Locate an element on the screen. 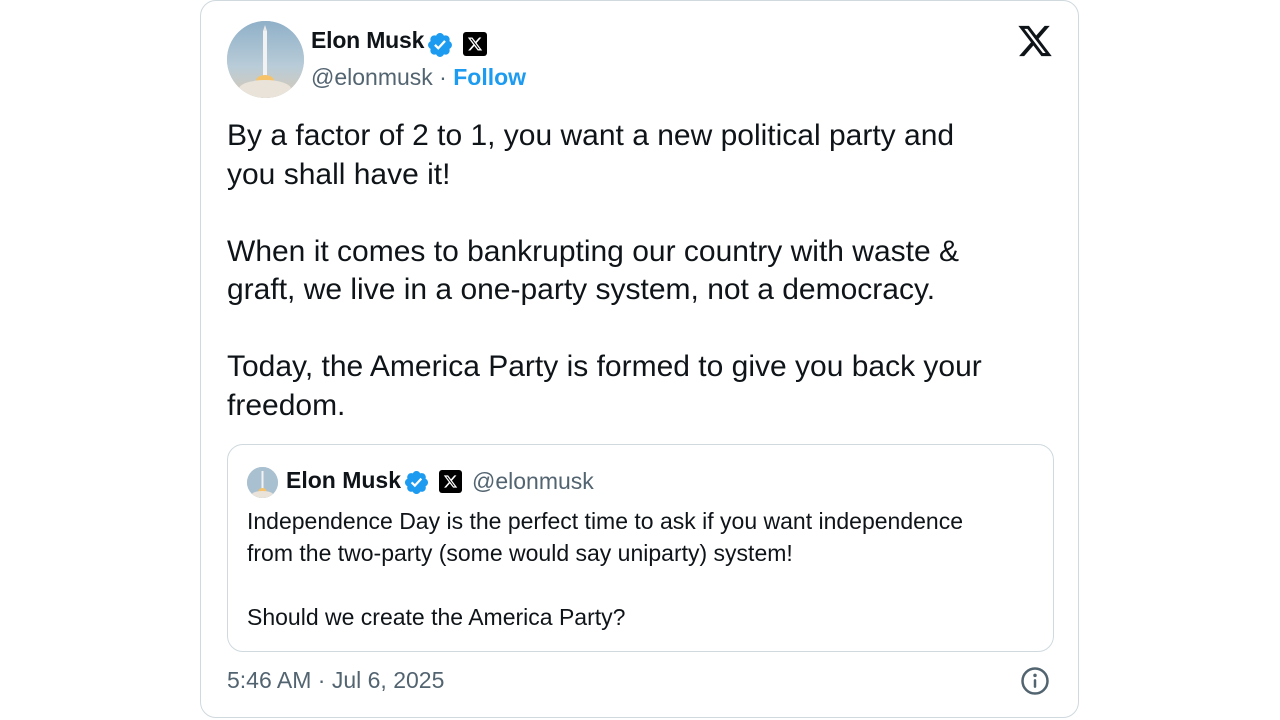  avatar is located at coordinates (265, 59).